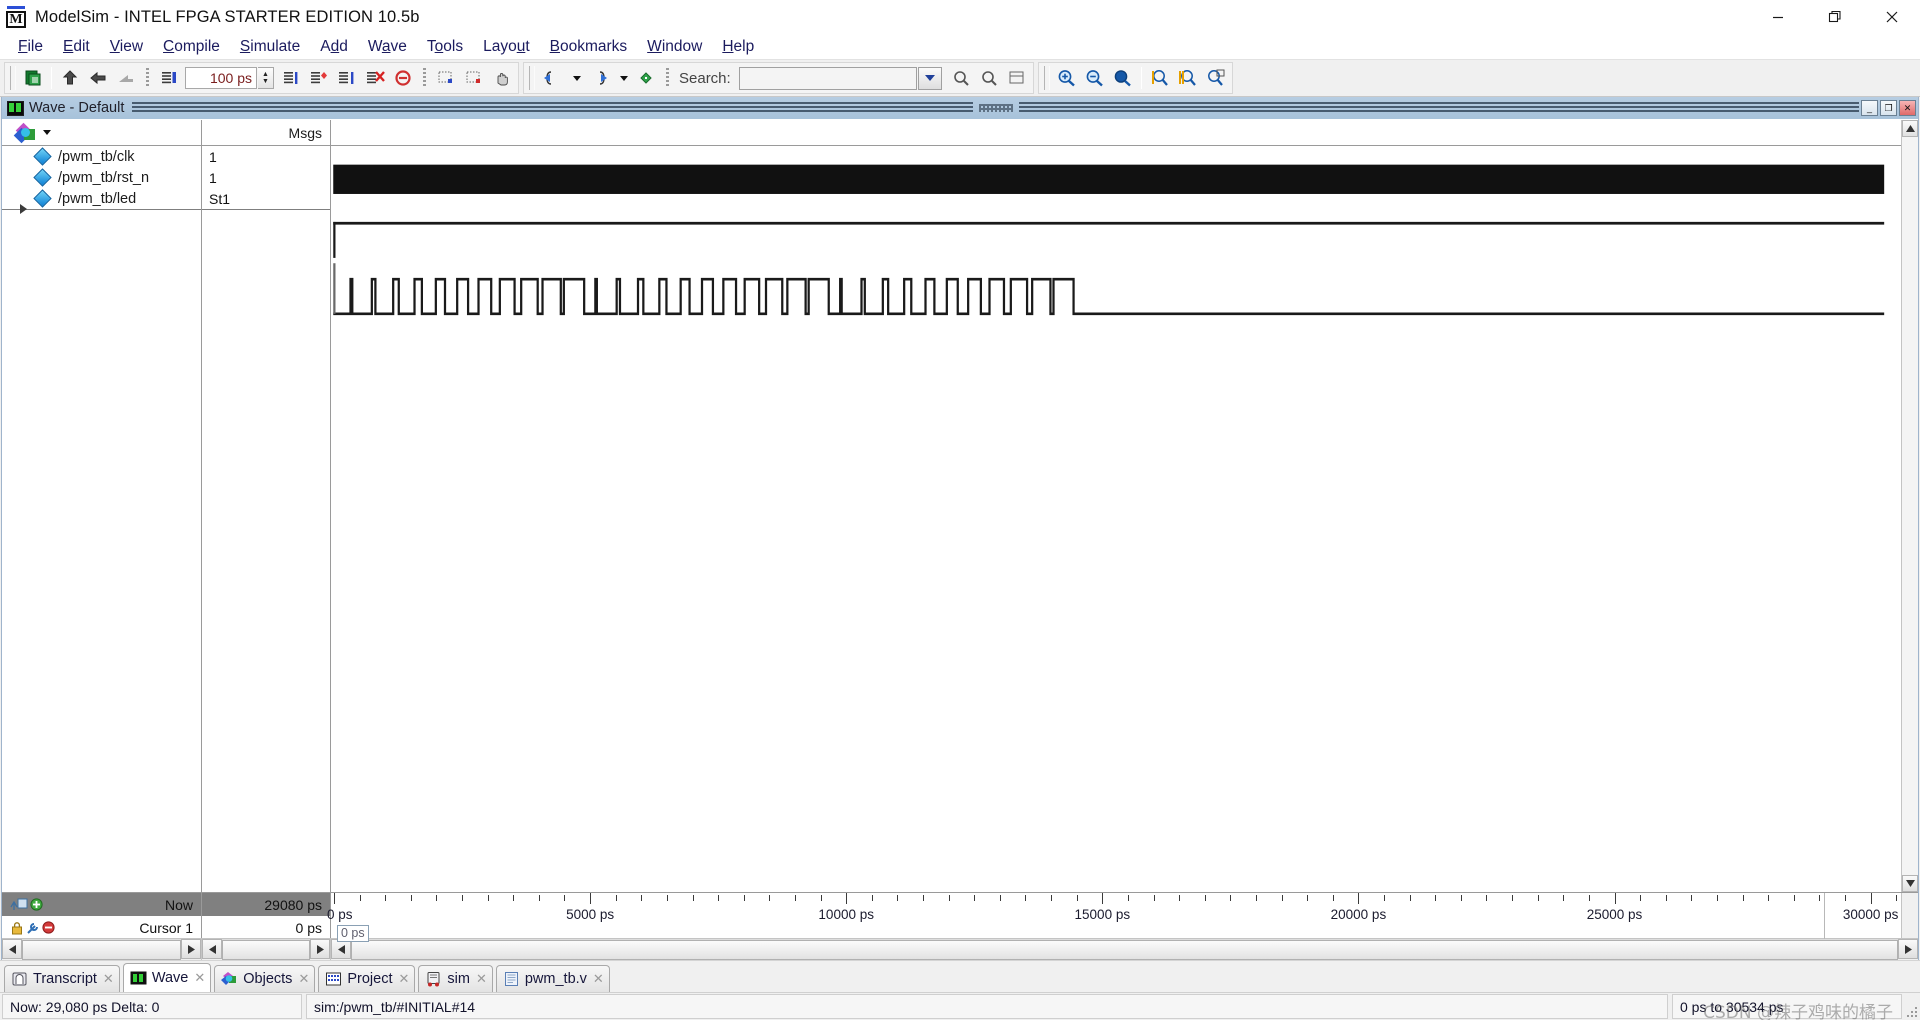 This screenshot has width=1920, height=1020. What do you see at coordinates (1891, 17) in the screenshot?
I see `close-button` at bounding box center [1891, 17].